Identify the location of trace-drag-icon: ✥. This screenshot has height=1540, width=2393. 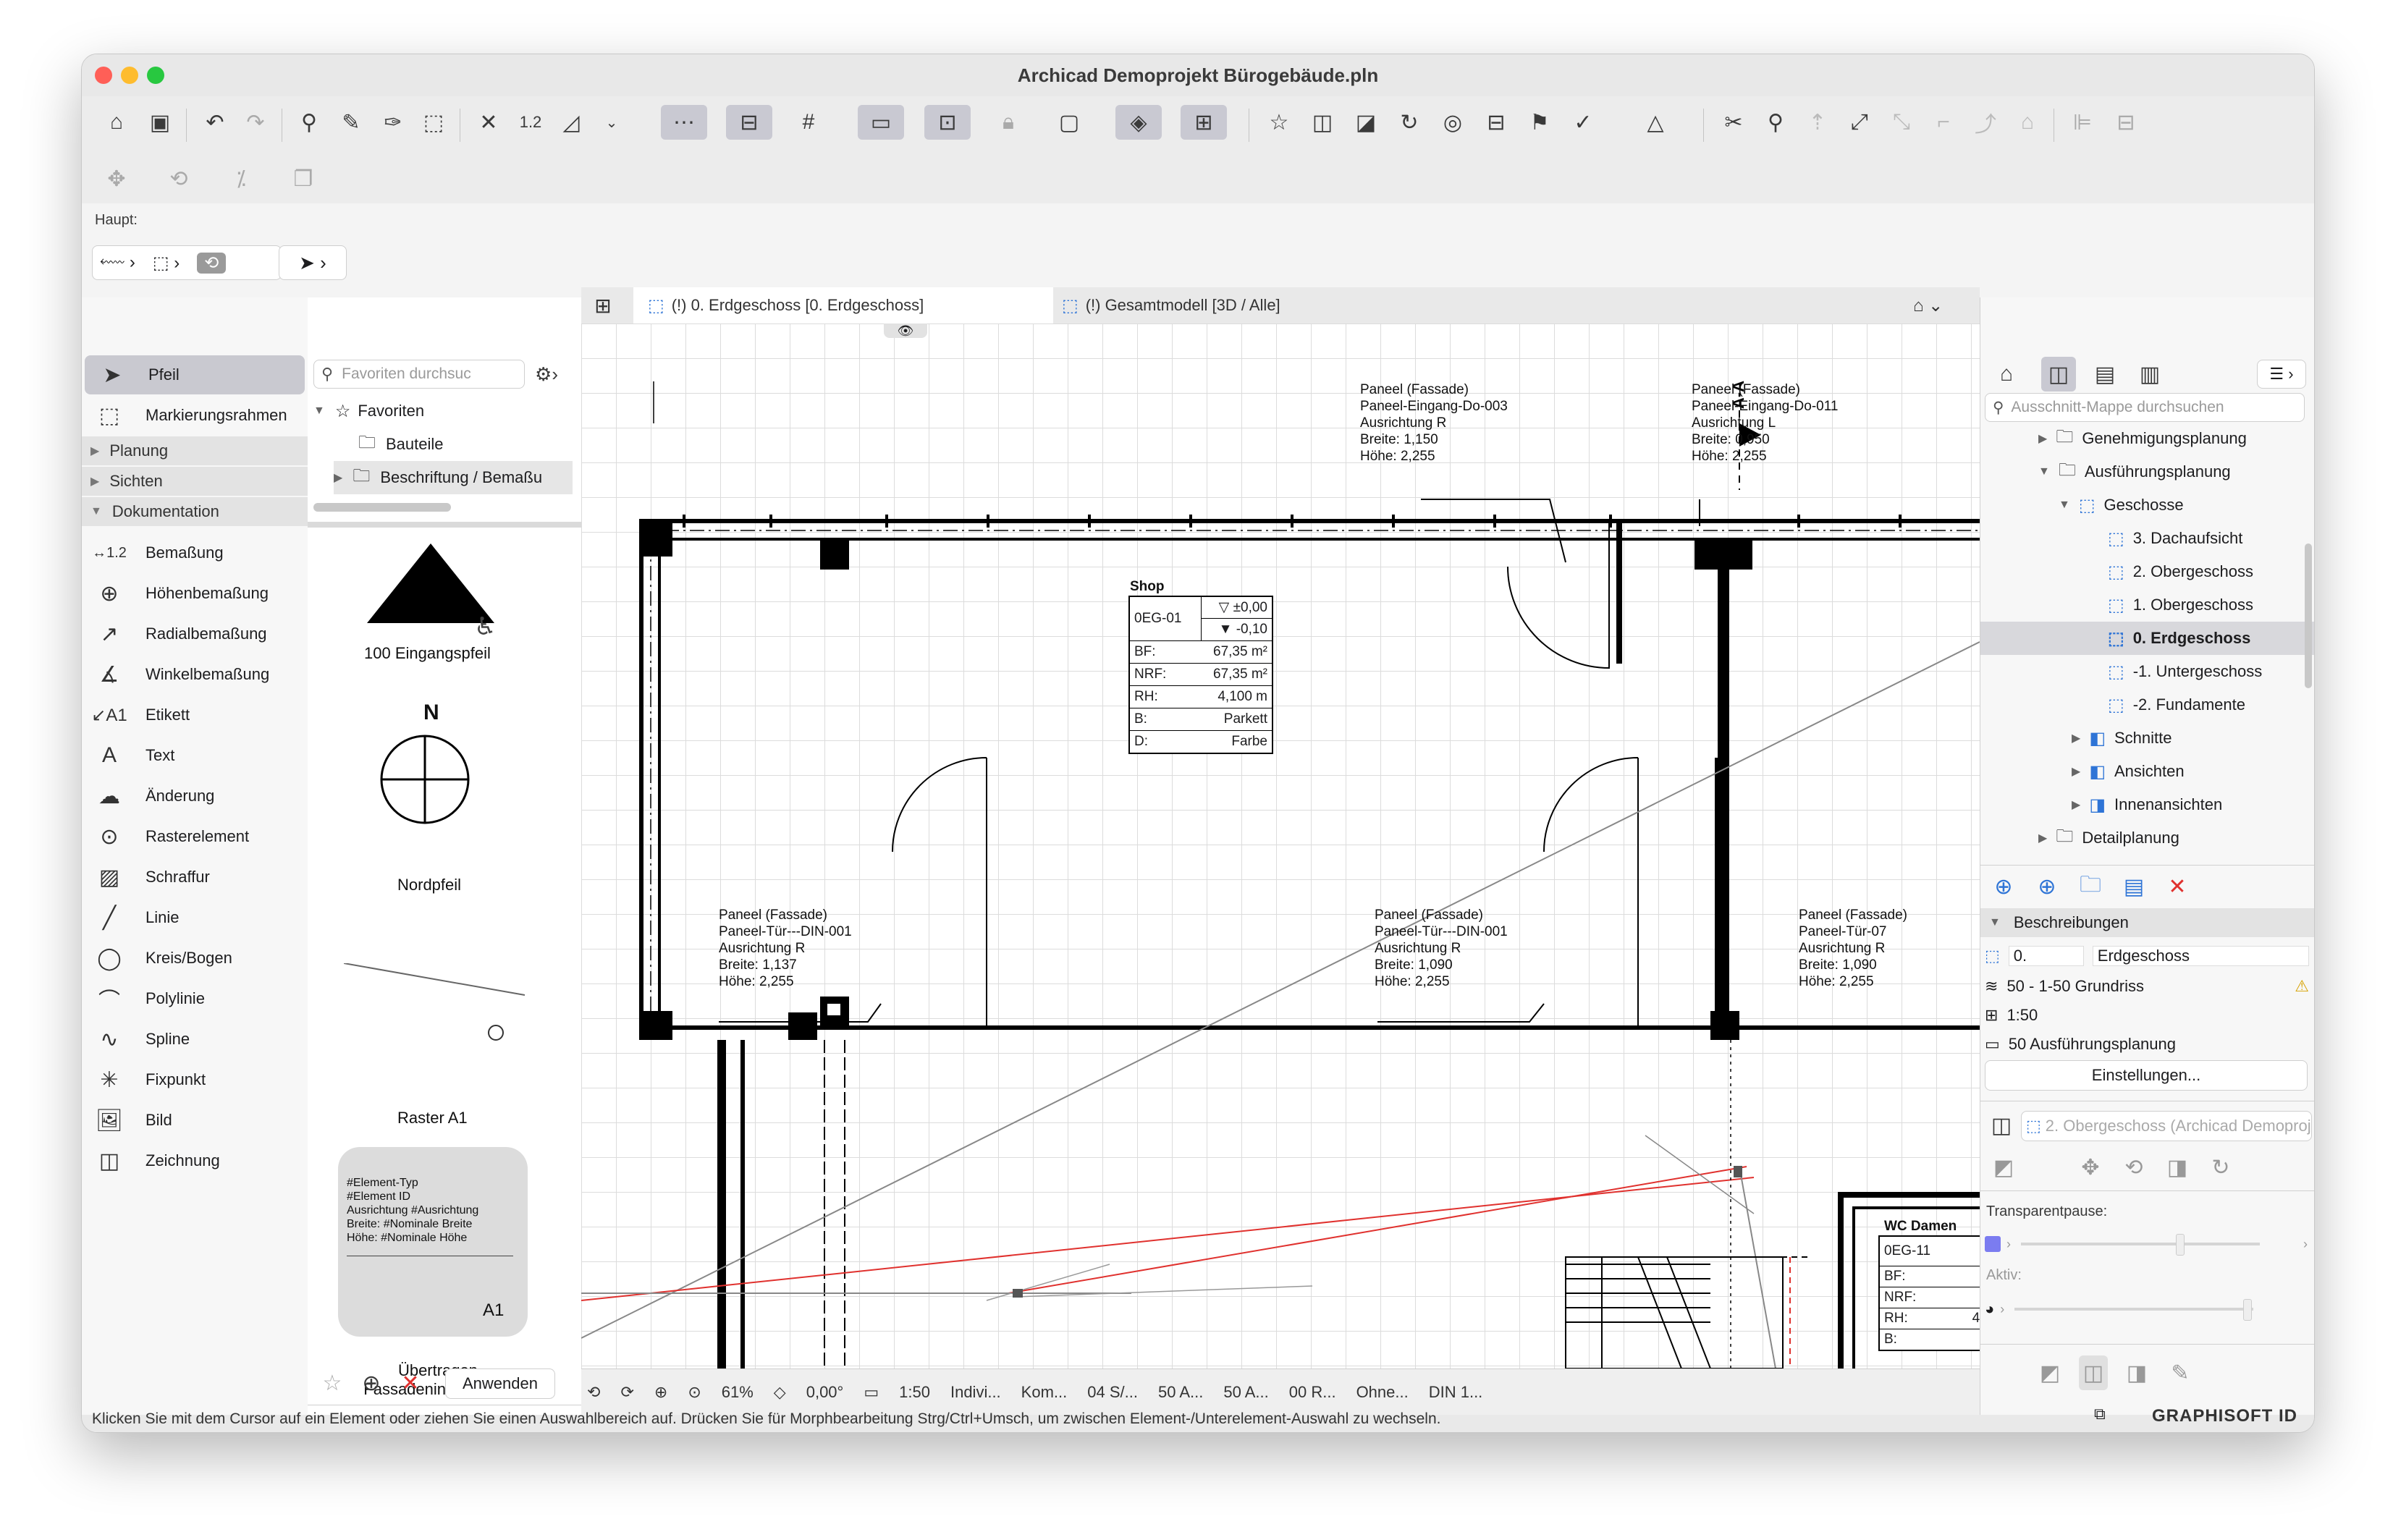
(2090, 1167).